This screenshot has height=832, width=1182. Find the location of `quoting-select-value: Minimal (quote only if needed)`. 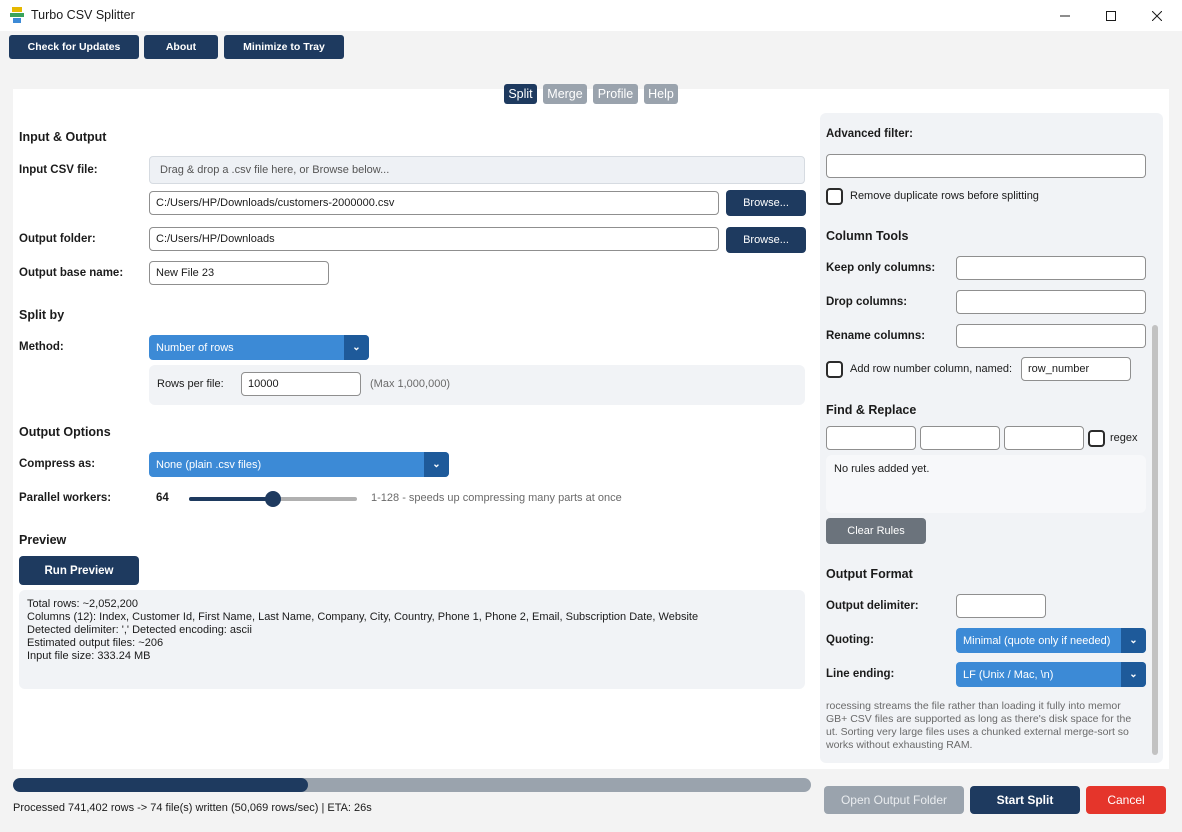

quoting-select-value: Minimal (quote only if needed) is located at coordinates (1037, 640).